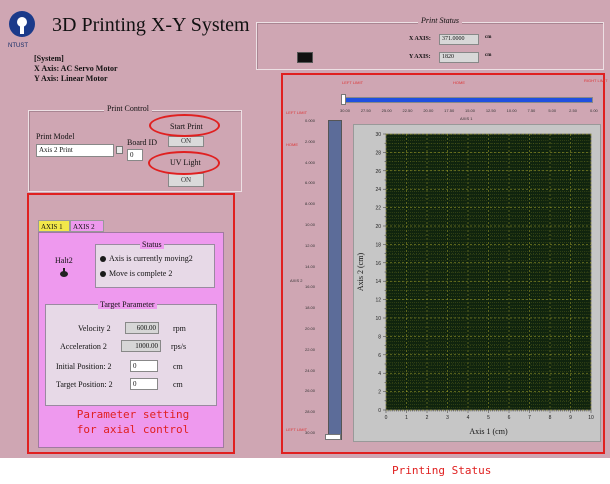  What do you see at coordinates (119, 150) in the screenshot?
I see `print-model-dropdown-icon` at bounding box center [119, 150].